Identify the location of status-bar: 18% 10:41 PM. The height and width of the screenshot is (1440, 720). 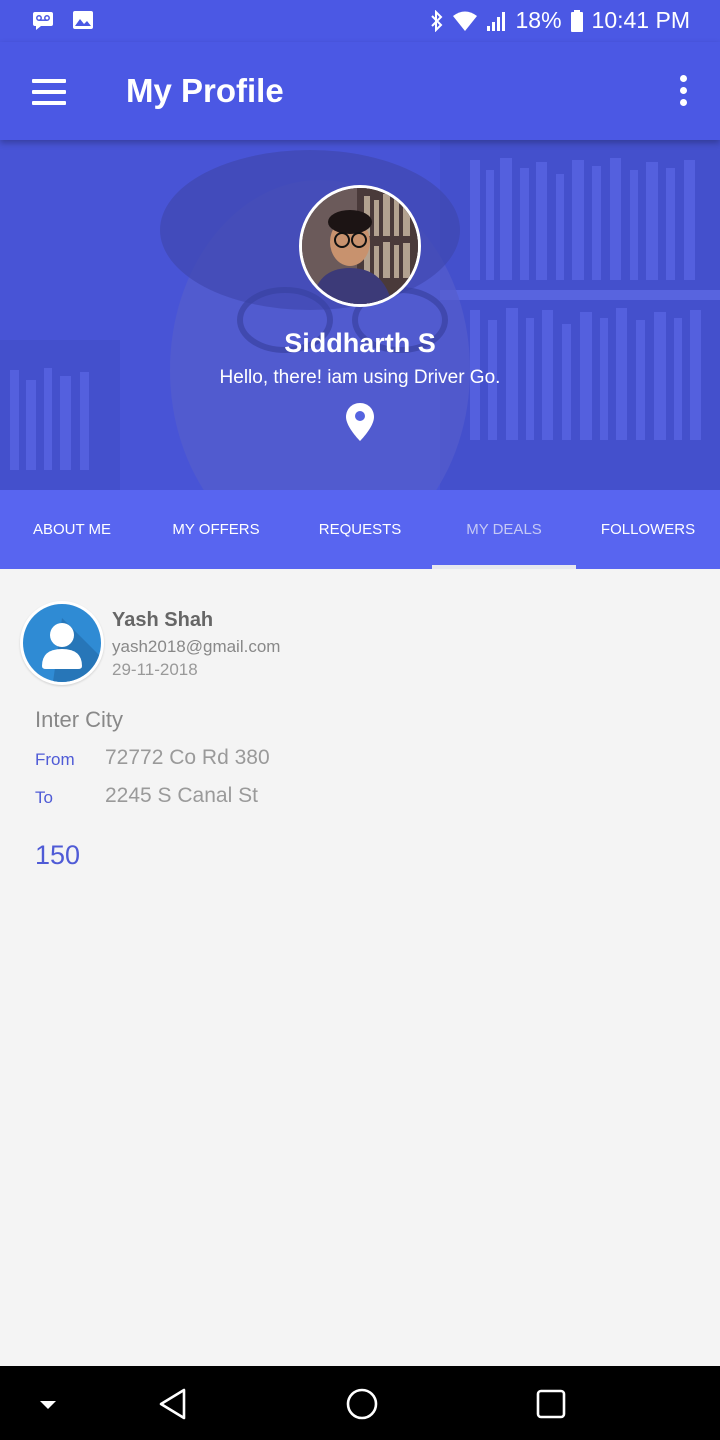
(360, 21).